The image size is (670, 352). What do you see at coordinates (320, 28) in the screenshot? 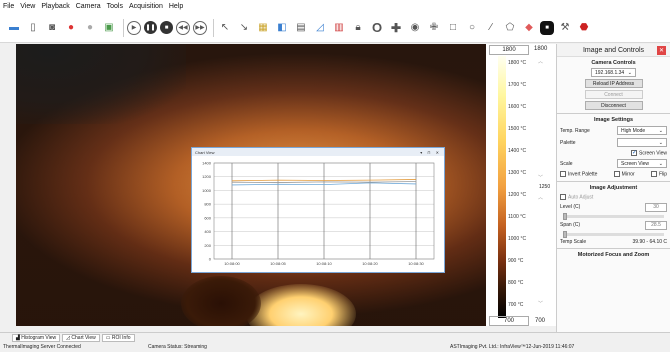
I see `chart-icon: ◿` at bounding box center [320, 28].